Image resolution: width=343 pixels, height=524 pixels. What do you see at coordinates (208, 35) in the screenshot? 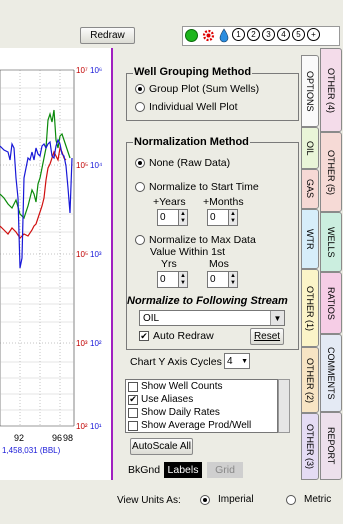
I see `red-gear-icon` at bounding box center [208, 35].